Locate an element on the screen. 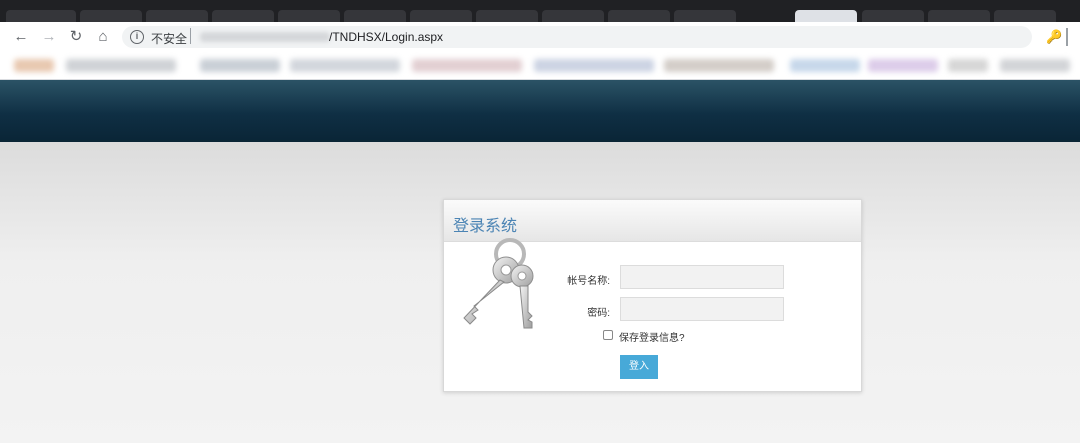 This screenshot has width=1080, height=443. url-path: /TNDHSX/Login.aspx is located at coordinates (386, 37).